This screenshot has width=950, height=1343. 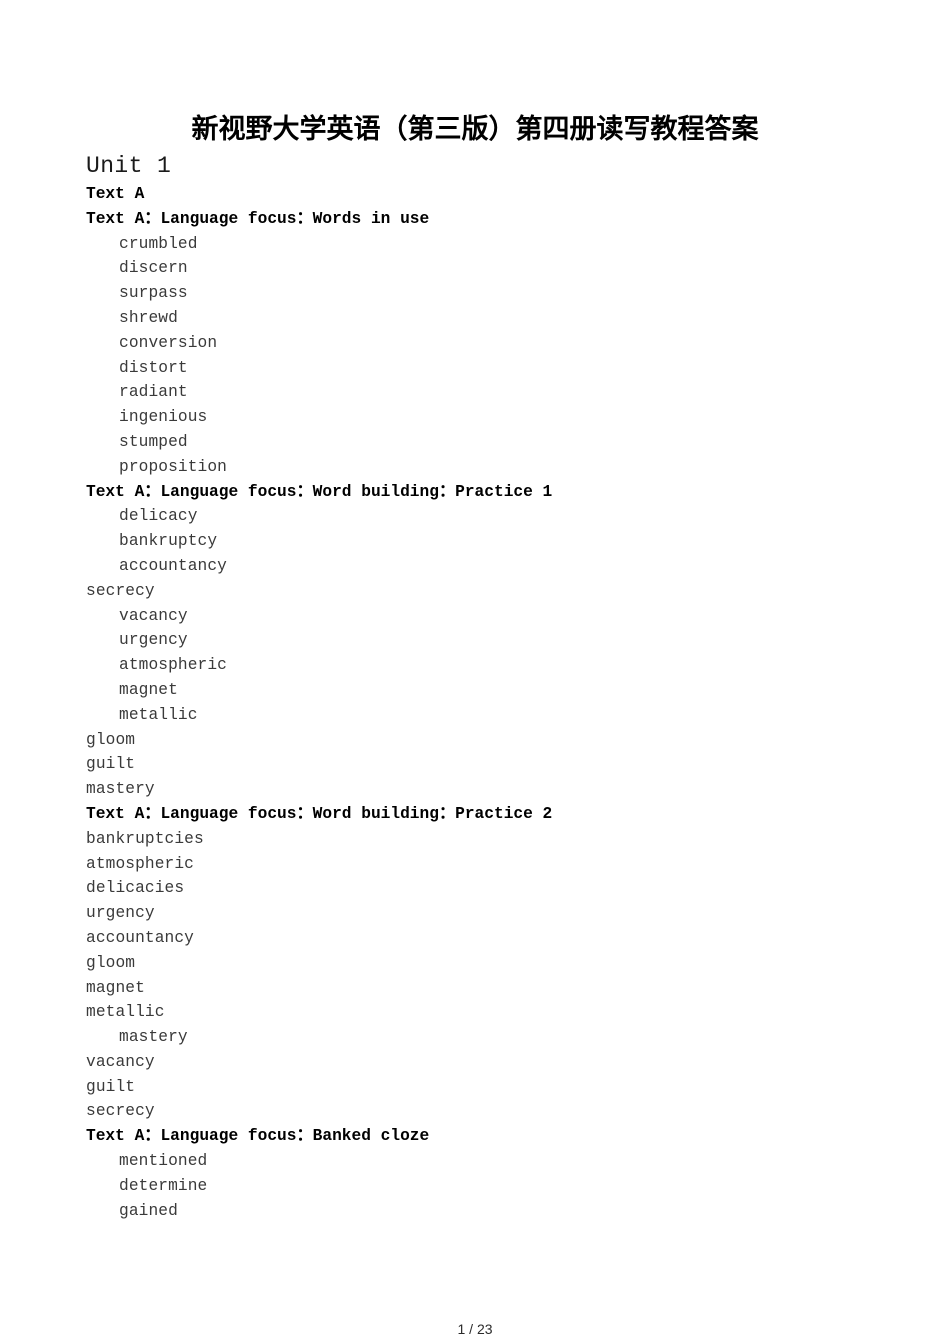 What do you see at coordinates (173, 466) in the screenshot?
I see `answer-word: proposition` at bounding box center [173, 466].